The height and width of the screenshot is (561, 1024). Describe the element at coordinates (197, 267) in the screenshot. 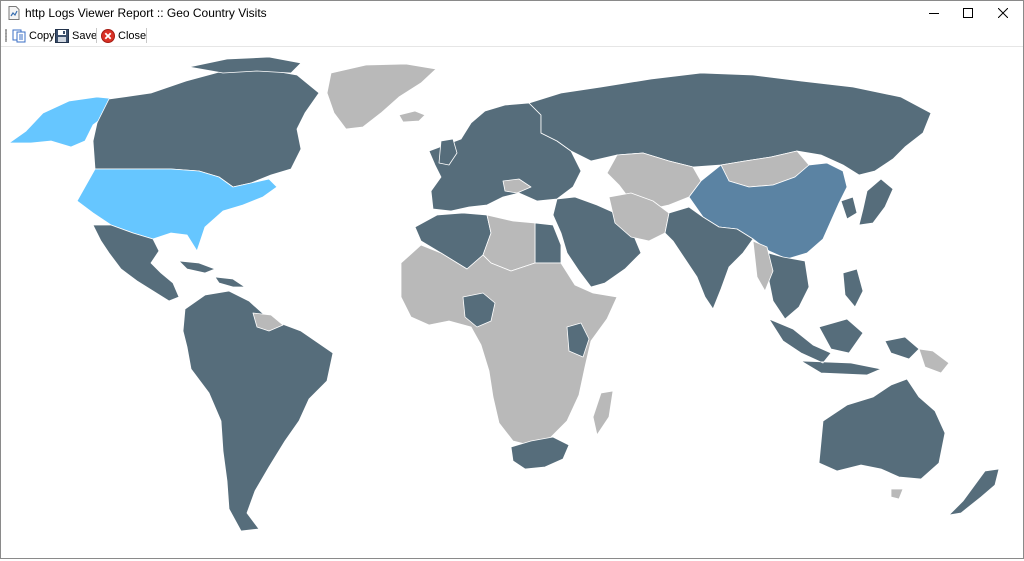

I see `map-region-cuba` at that location.